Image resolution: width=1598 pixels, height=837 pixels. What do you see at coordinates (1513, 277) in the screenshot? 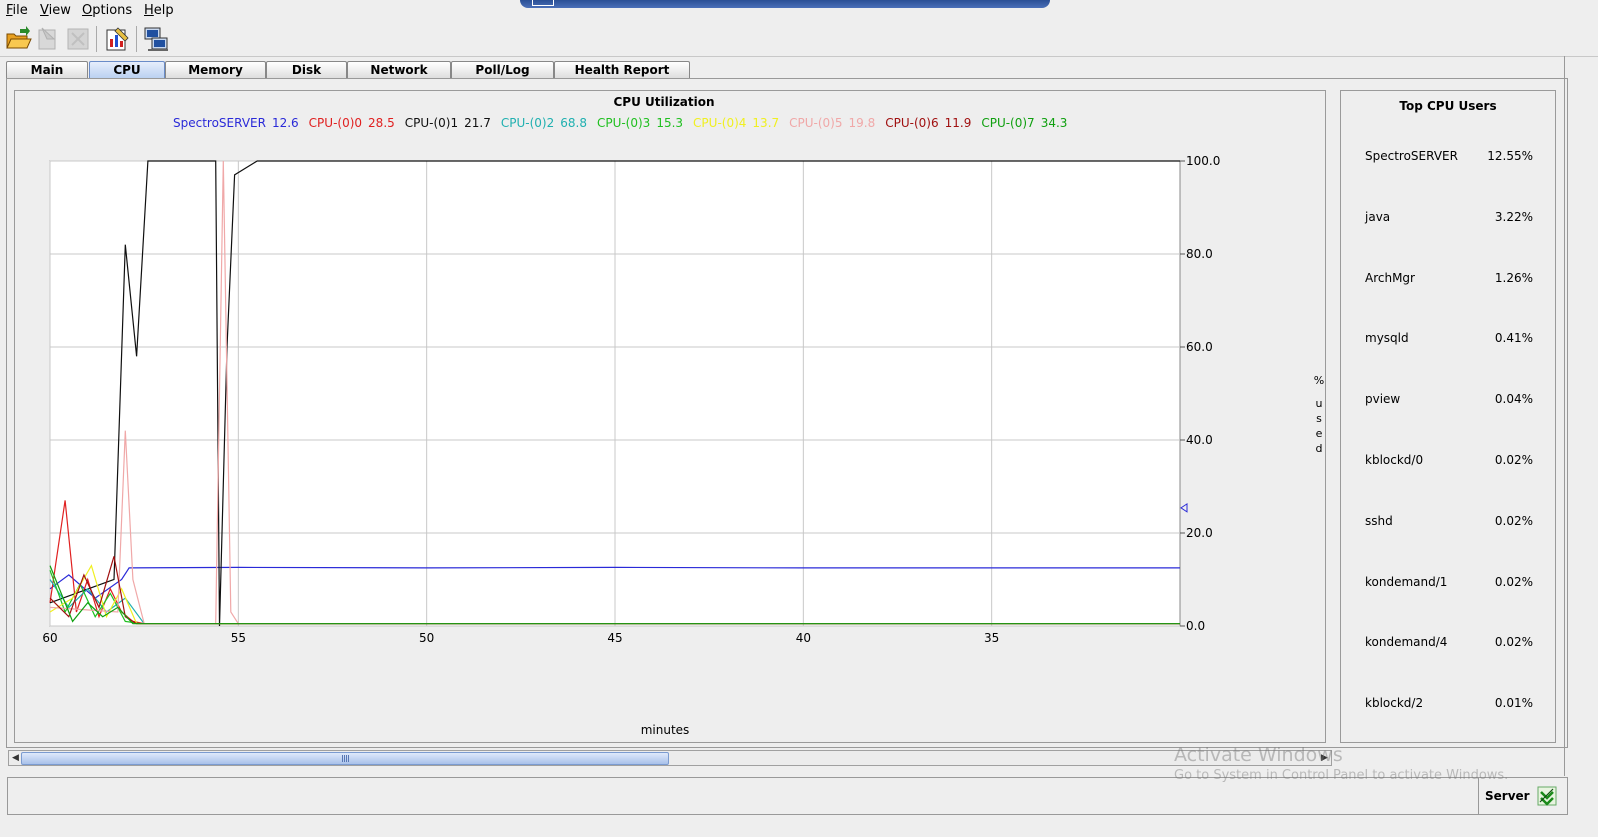
I see `process-cpu-percent: 1.26%` at bounding box center [1513, 277].